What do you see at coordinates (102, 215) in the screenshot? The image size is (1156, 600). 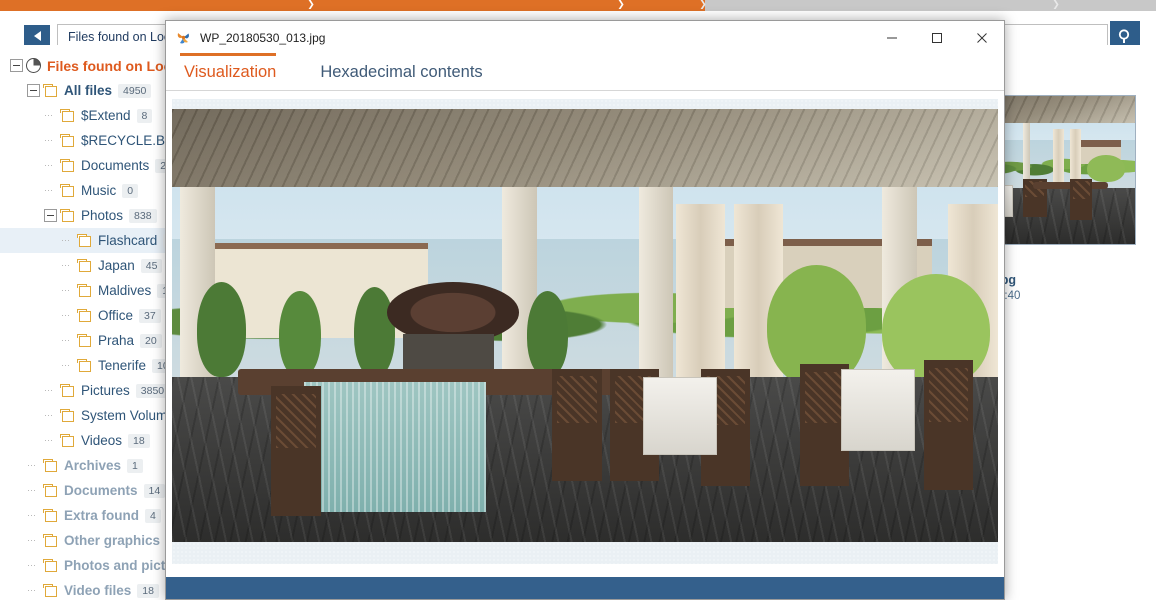 I see `tree-node-label: Photos` at bounding box center [102, 215].